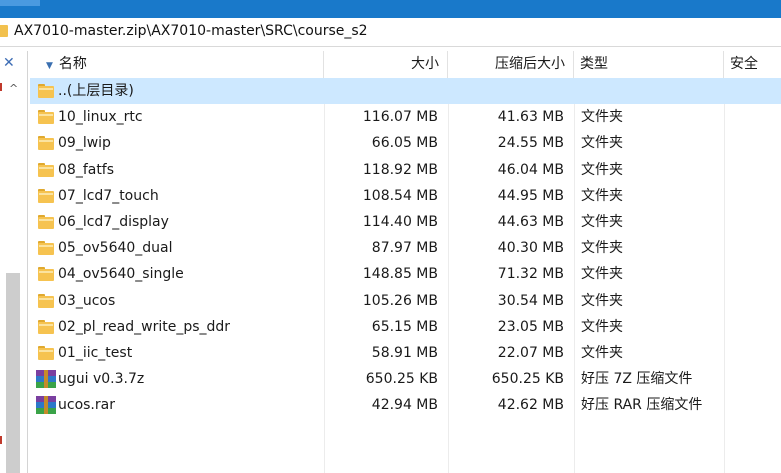  What do you see at coordinates (115, 248) in the screenshot?
I see `file-name: 05_ov5640_dual` at bounding box center [115, 248].